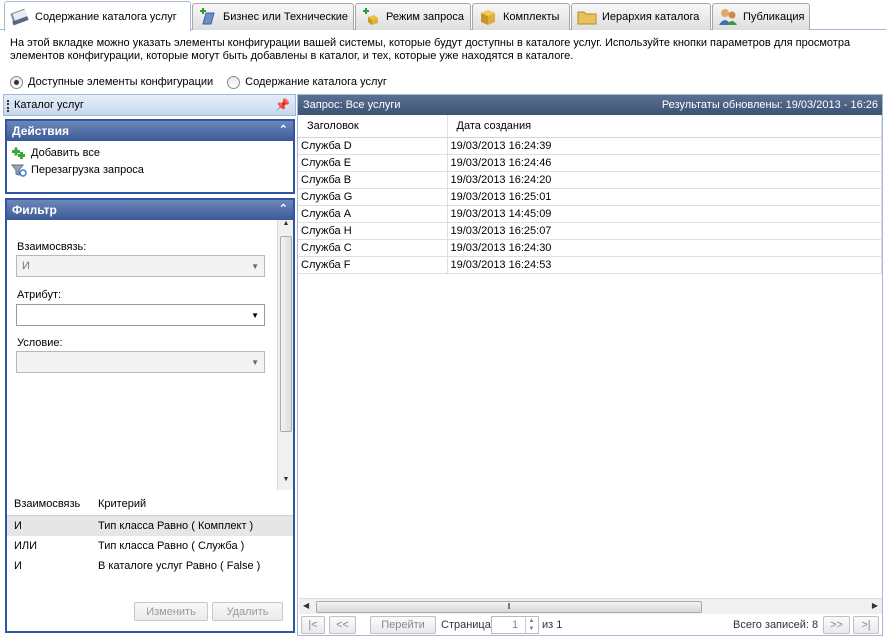  Describe the element at coordinates (425, 17) in the screenshot. I see `tab-label: Режим запроса` at that location.